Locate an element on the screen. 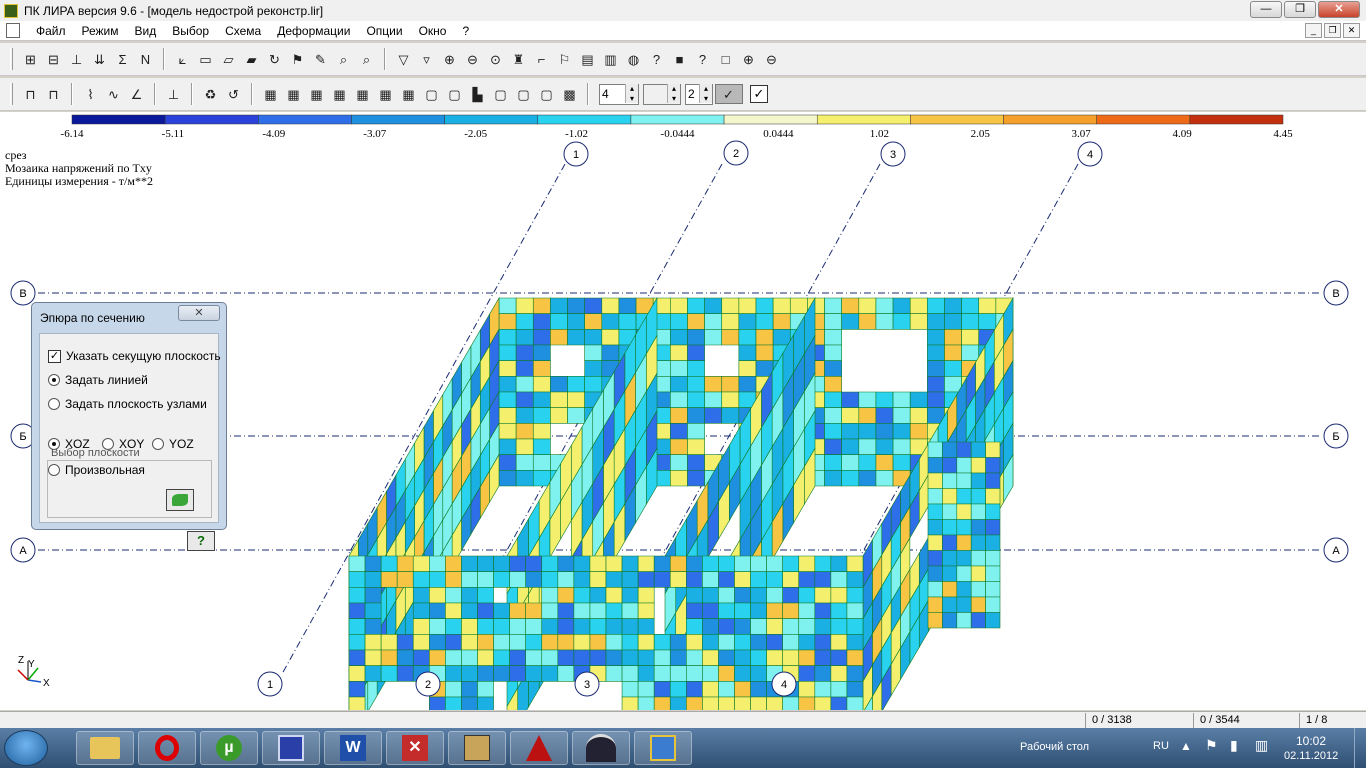 The height and width of the screenshot is (768, 1366). by-nodes-radio is located at coordinates (54, 404).